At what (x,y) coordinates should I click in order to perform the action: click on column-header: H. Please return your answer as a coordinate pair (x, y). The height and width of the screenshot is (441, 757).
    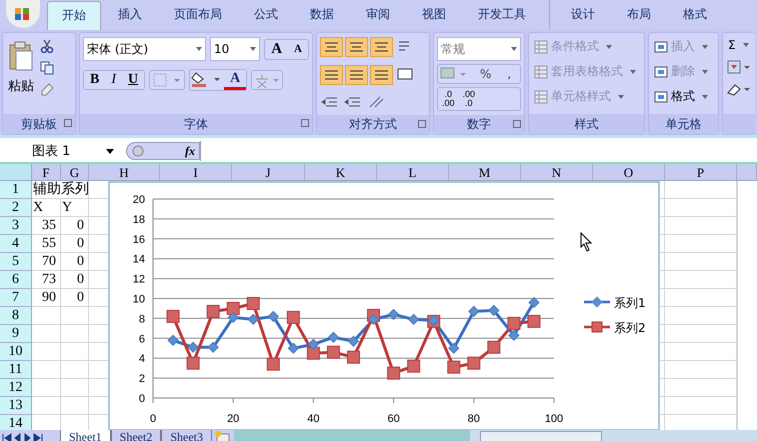
    Looking at the image, I should click on (124, 172).